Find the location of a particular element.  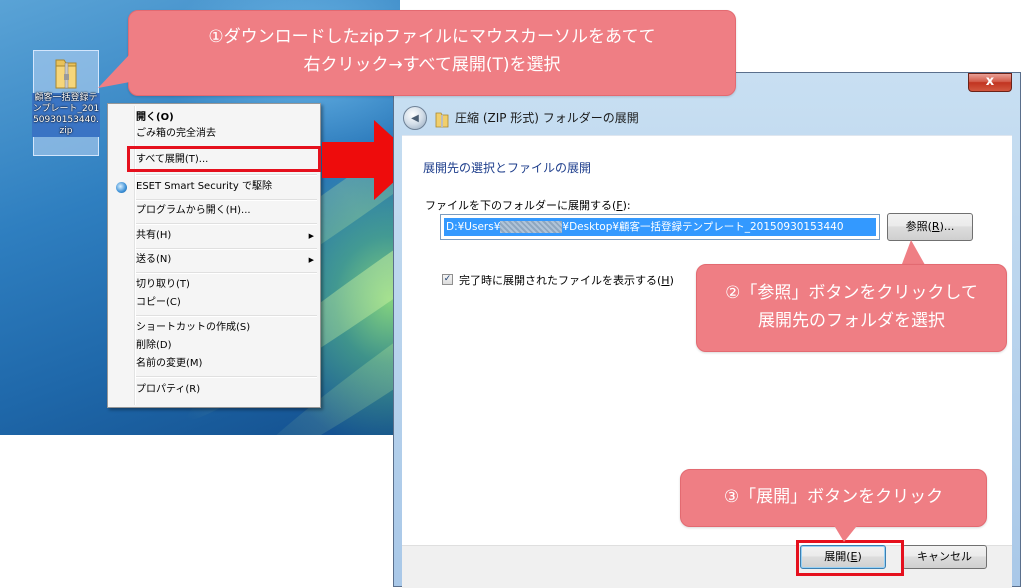

close-button: x is located at coordinates (990, 82).